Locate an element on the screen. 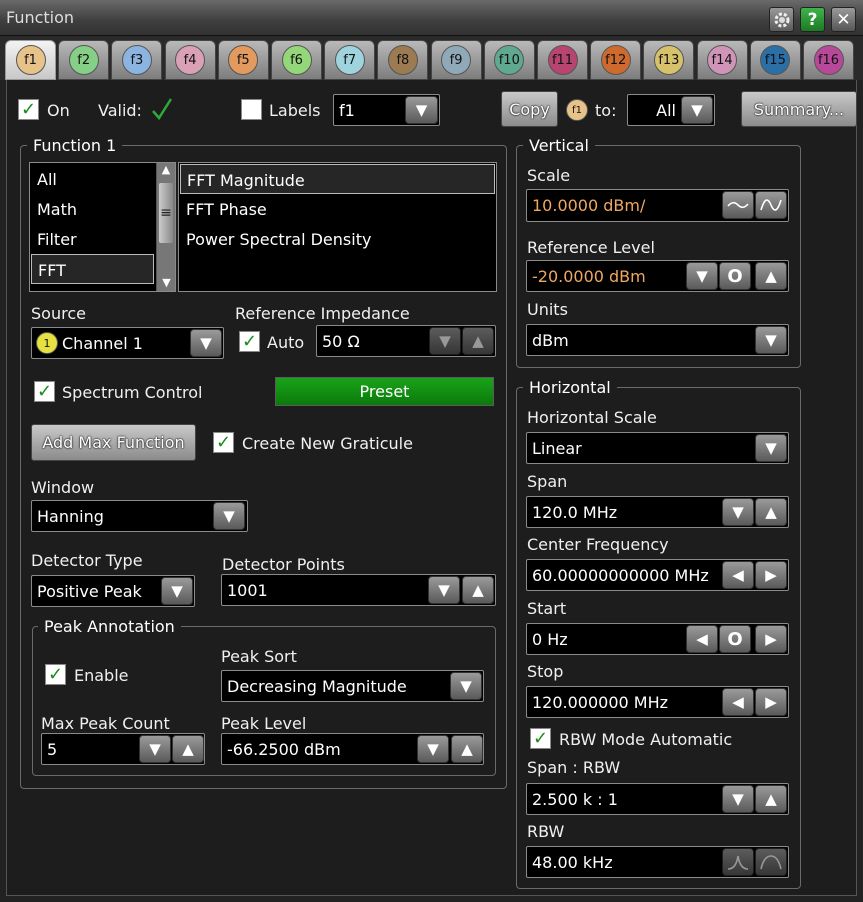 This screenshot has width=863, height=902. tab-label: f9 is located at coordinates (456, 60).